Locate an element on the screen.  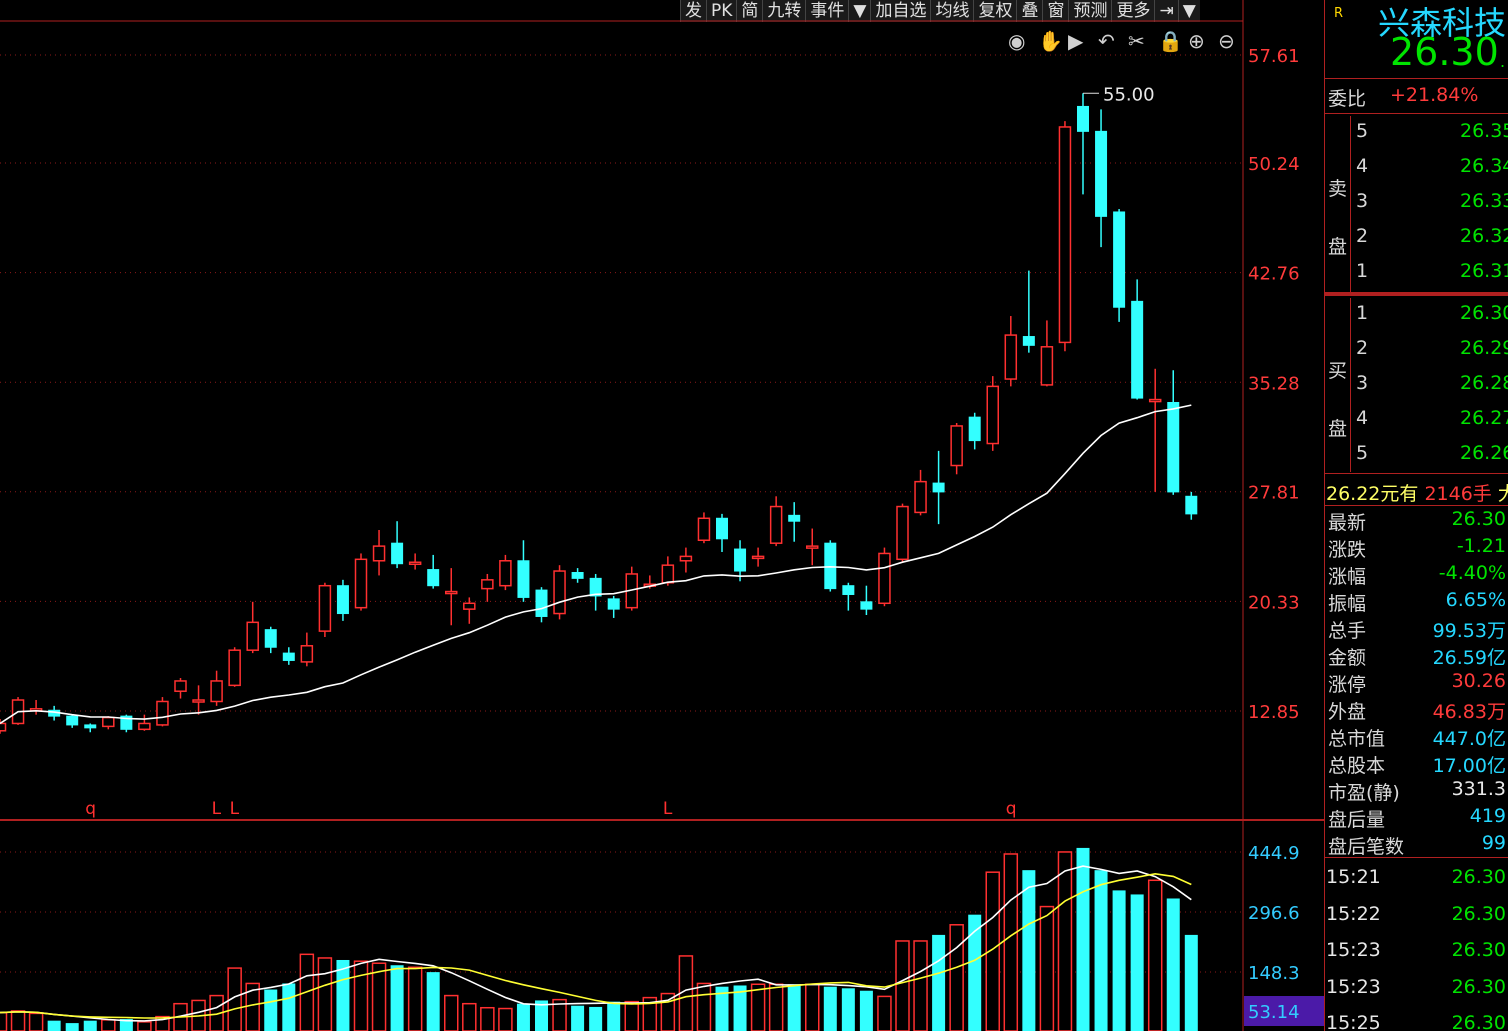
stat-label: 最新 is located at coordinates (1347, 523).